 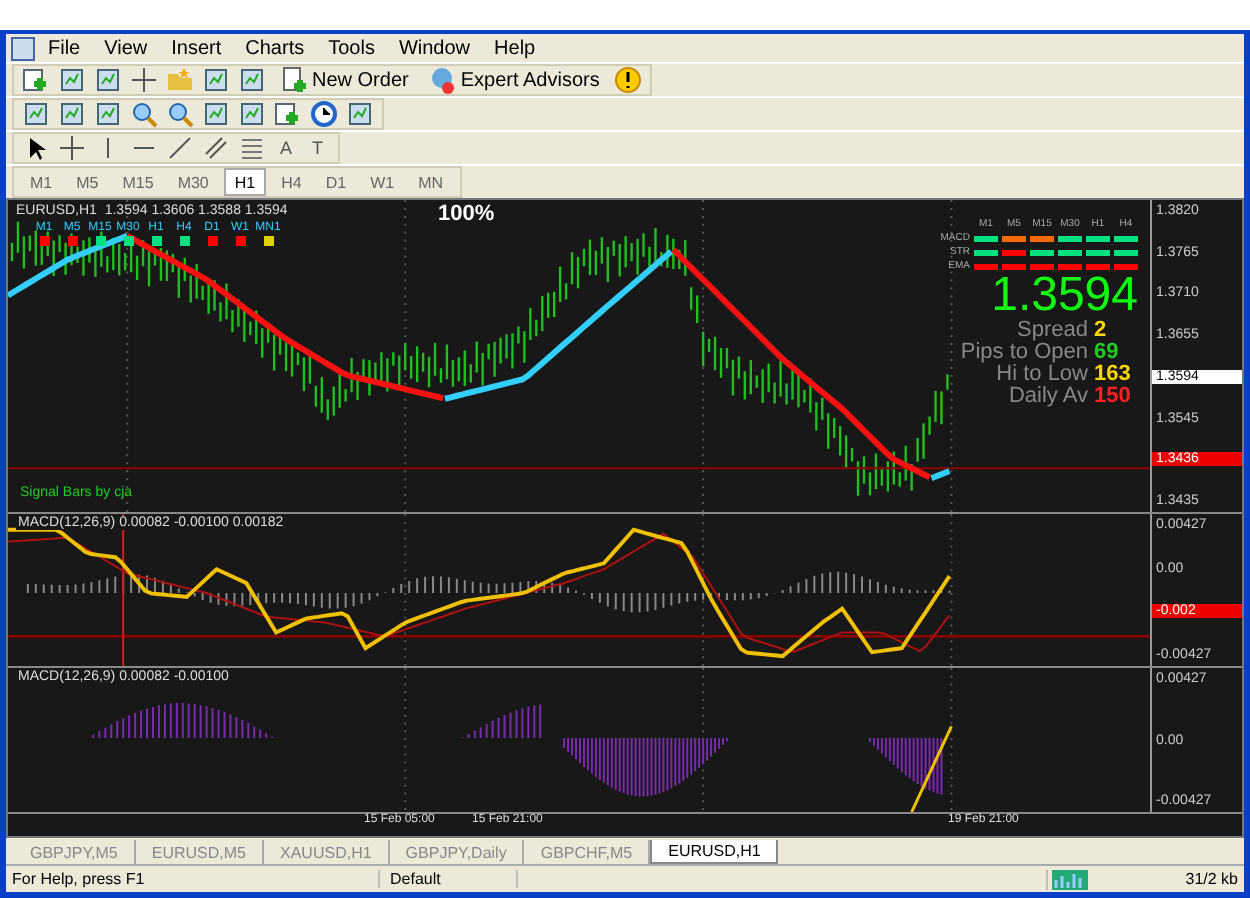 I want to click on status-help: For Help, press F1, so click(x=193, y=879).